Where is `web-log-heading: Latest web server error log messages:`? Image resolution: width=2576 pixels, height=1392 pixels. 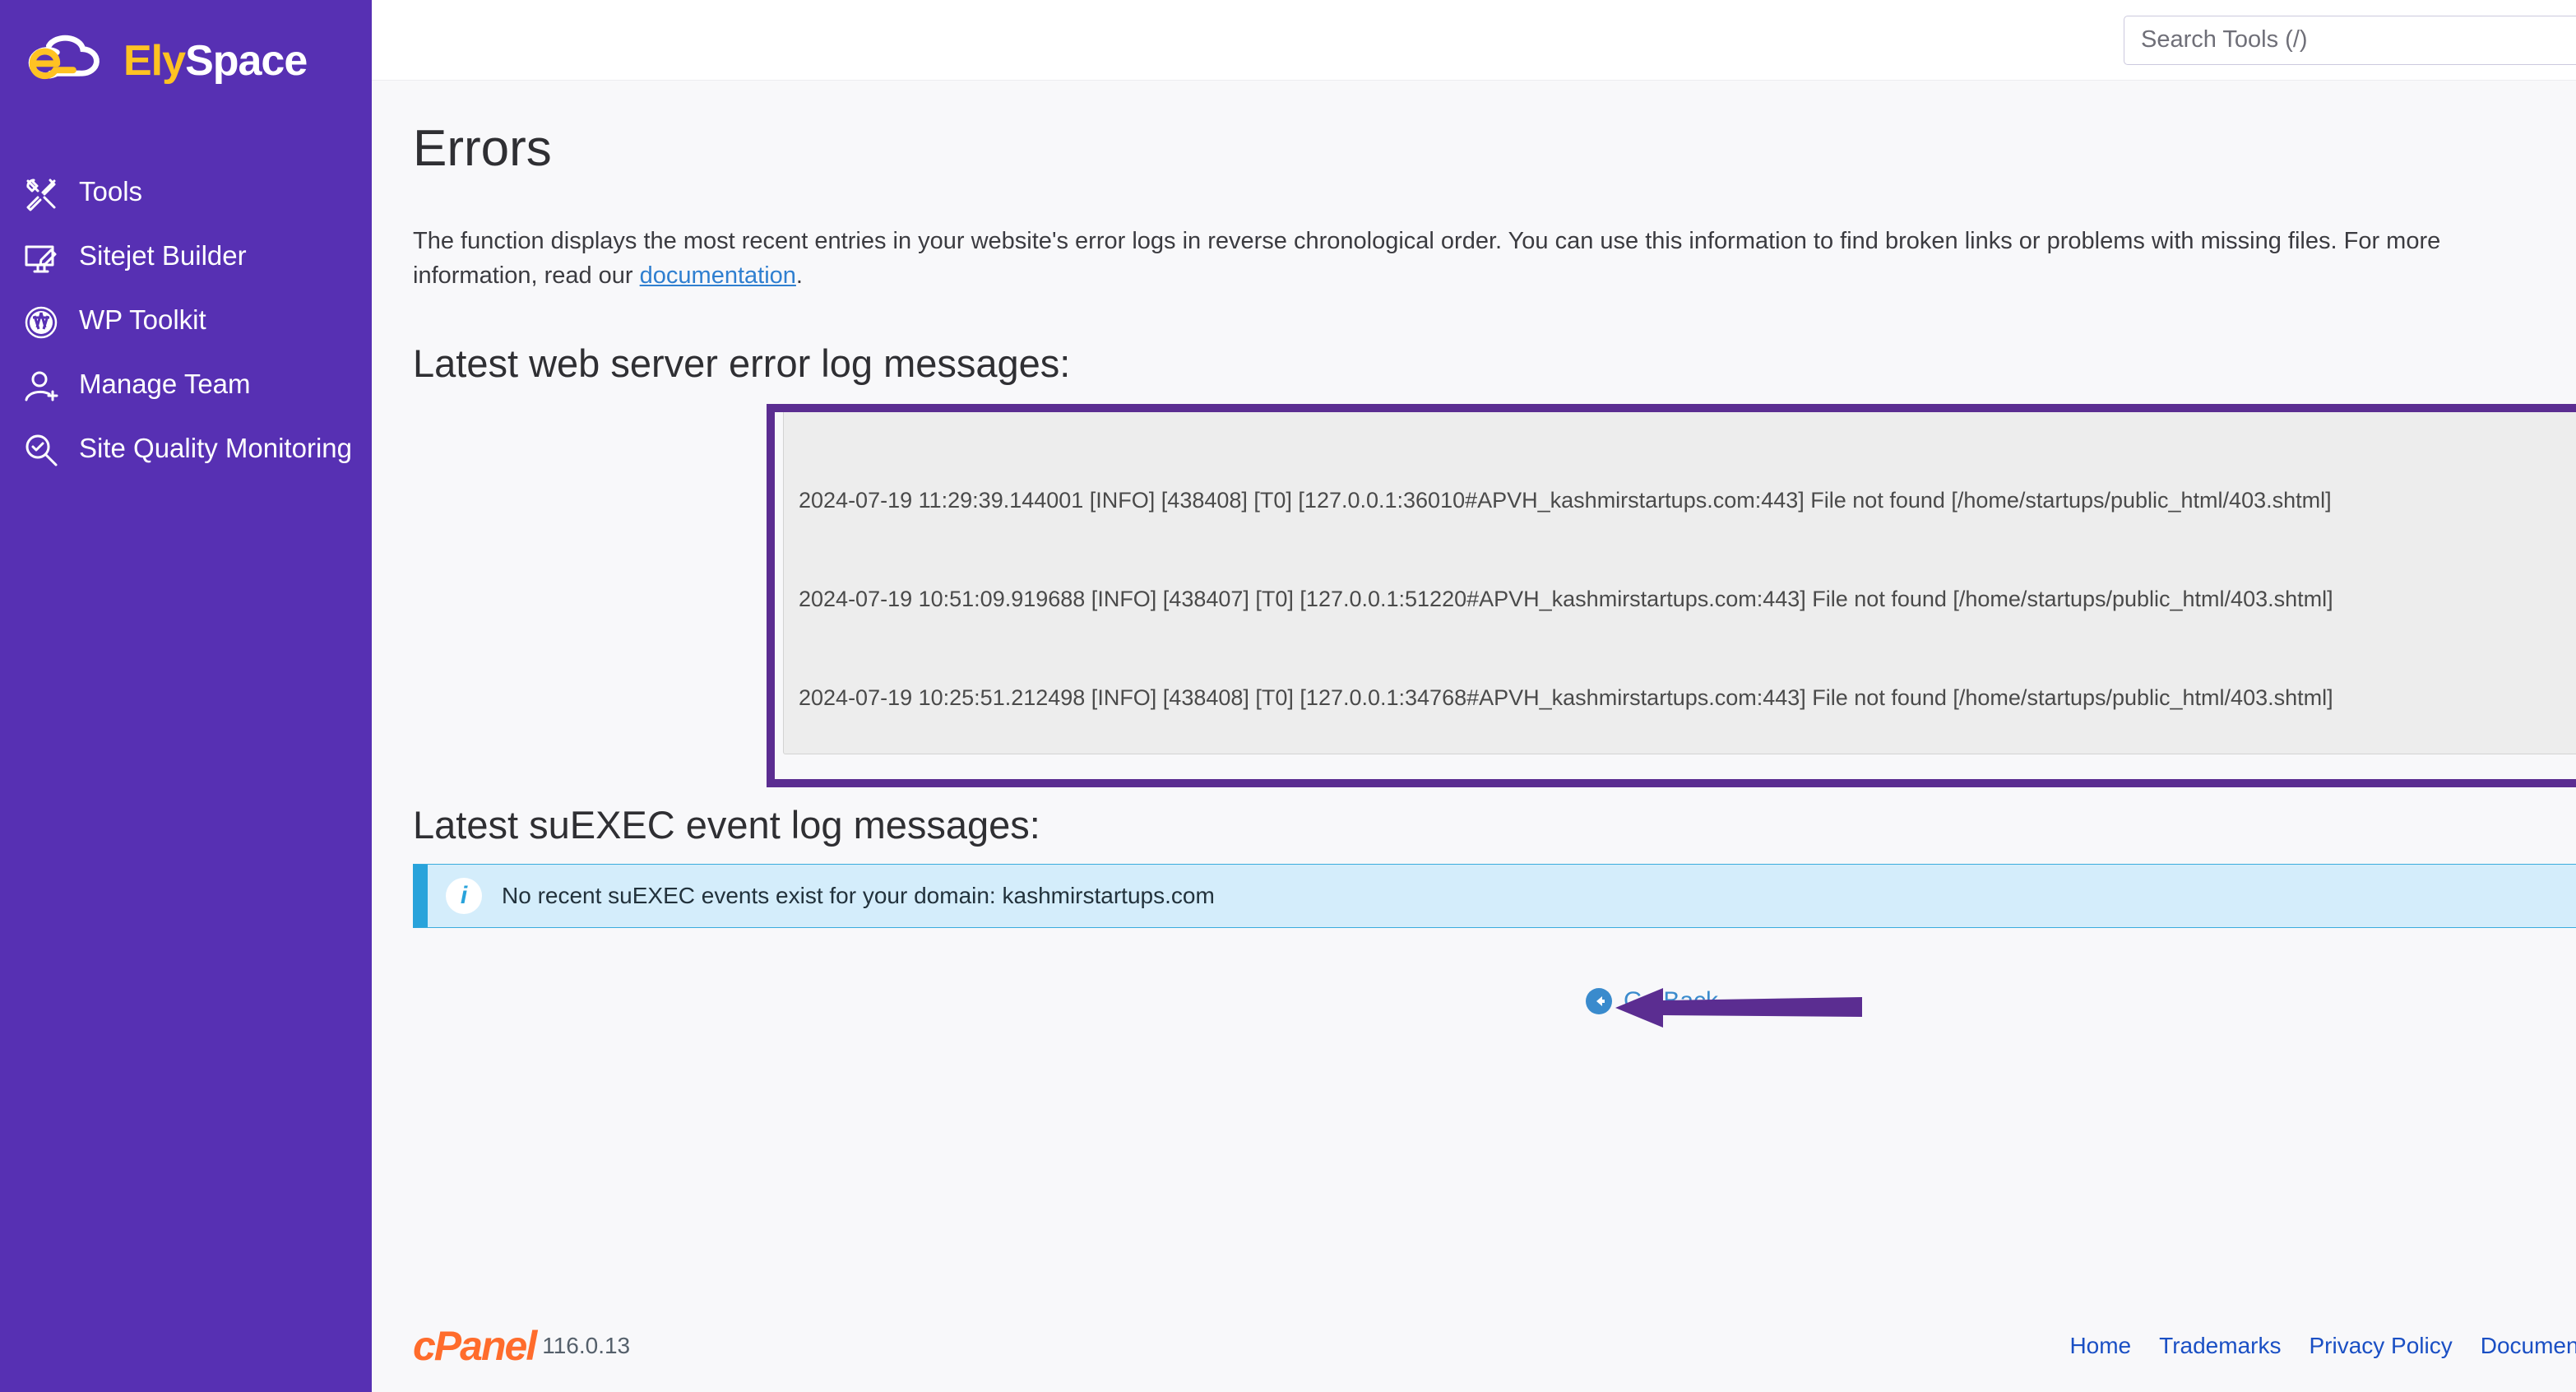
web-log-heading: Latest web server error log messages: is located at coordinates (742, 363).